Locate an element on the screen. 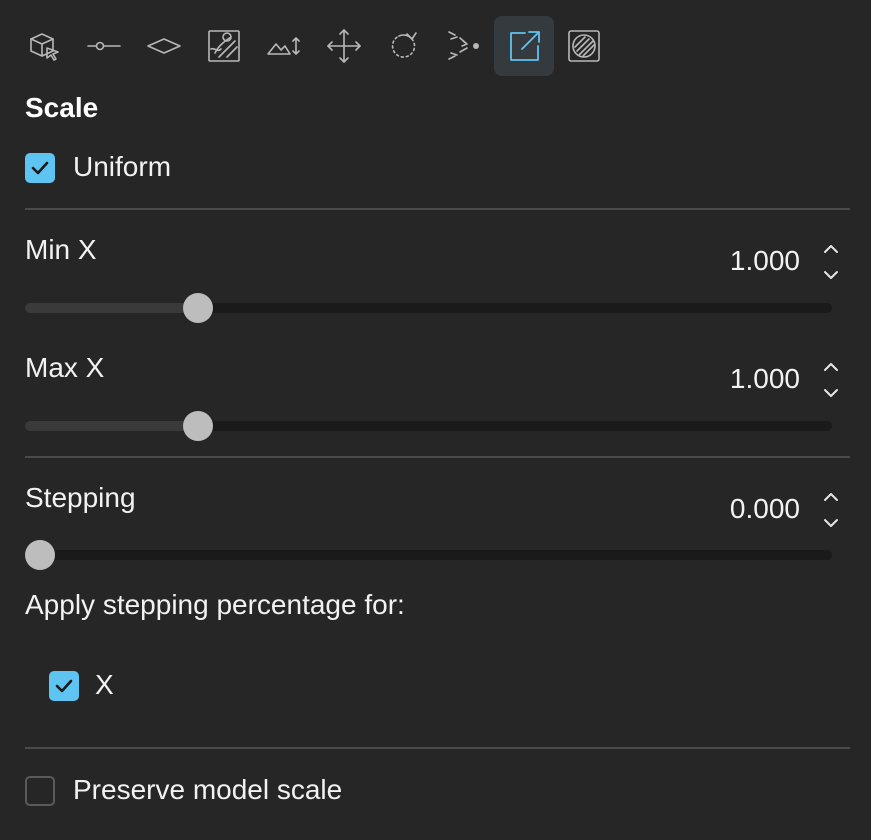 The image size is (871, 840). terrain-height-icon is located at coordinates (283, 46).